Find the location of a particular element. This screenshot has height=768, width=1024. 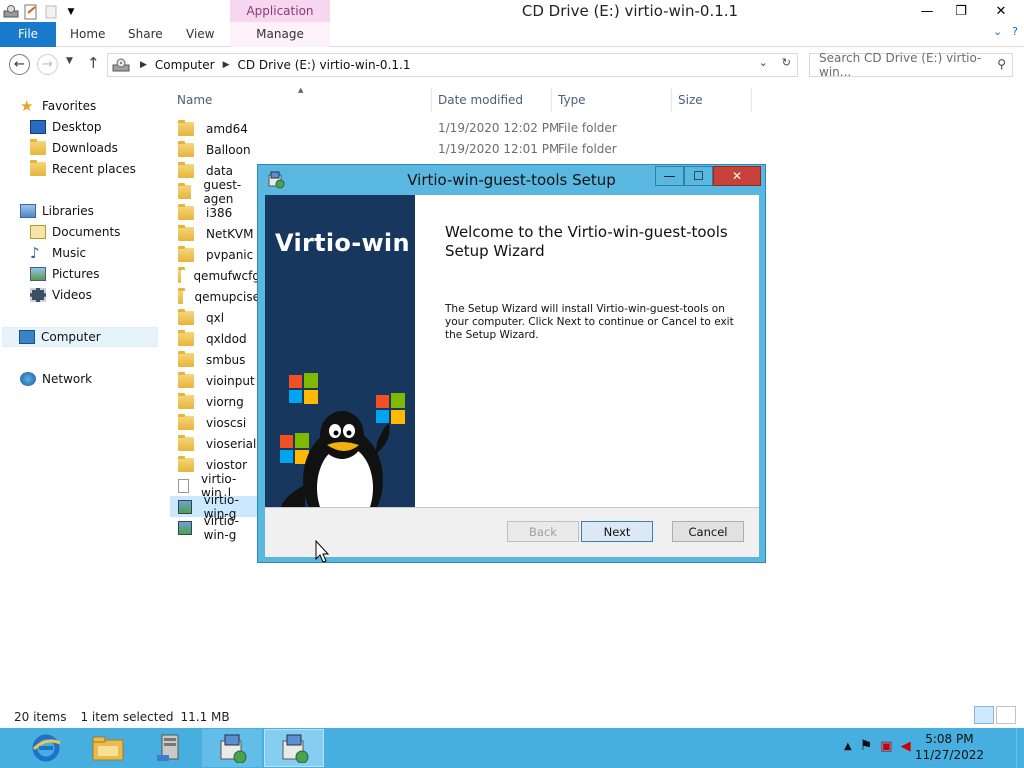

file-row: Balloon is located at coordinates (215, 149).